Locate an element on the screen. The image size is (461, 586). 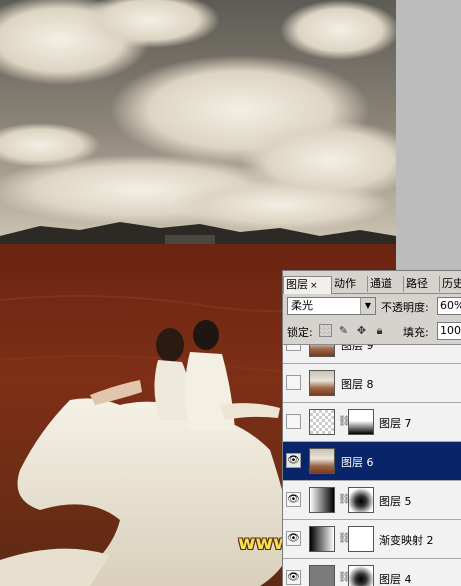
layer-row-8: 图层 8 is located at coordinates (372, 383).